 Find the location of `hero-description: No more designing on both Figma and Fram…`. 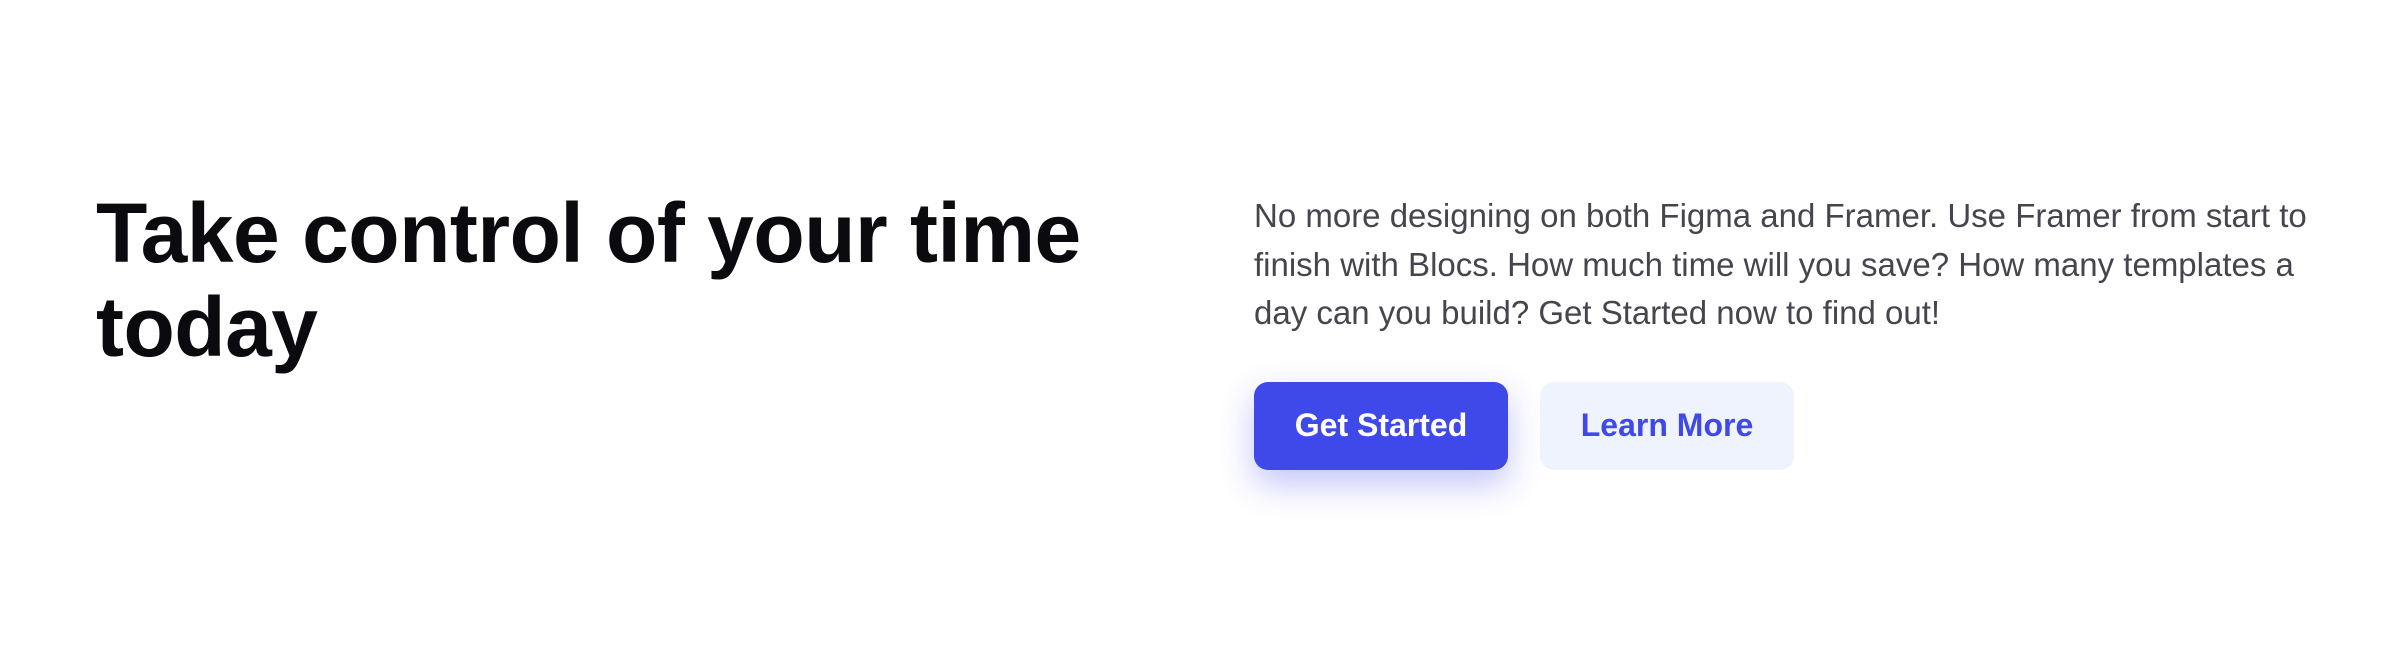

hero-description: No more designing on both Figma and Fram… is located at coordinates (1780, 264).